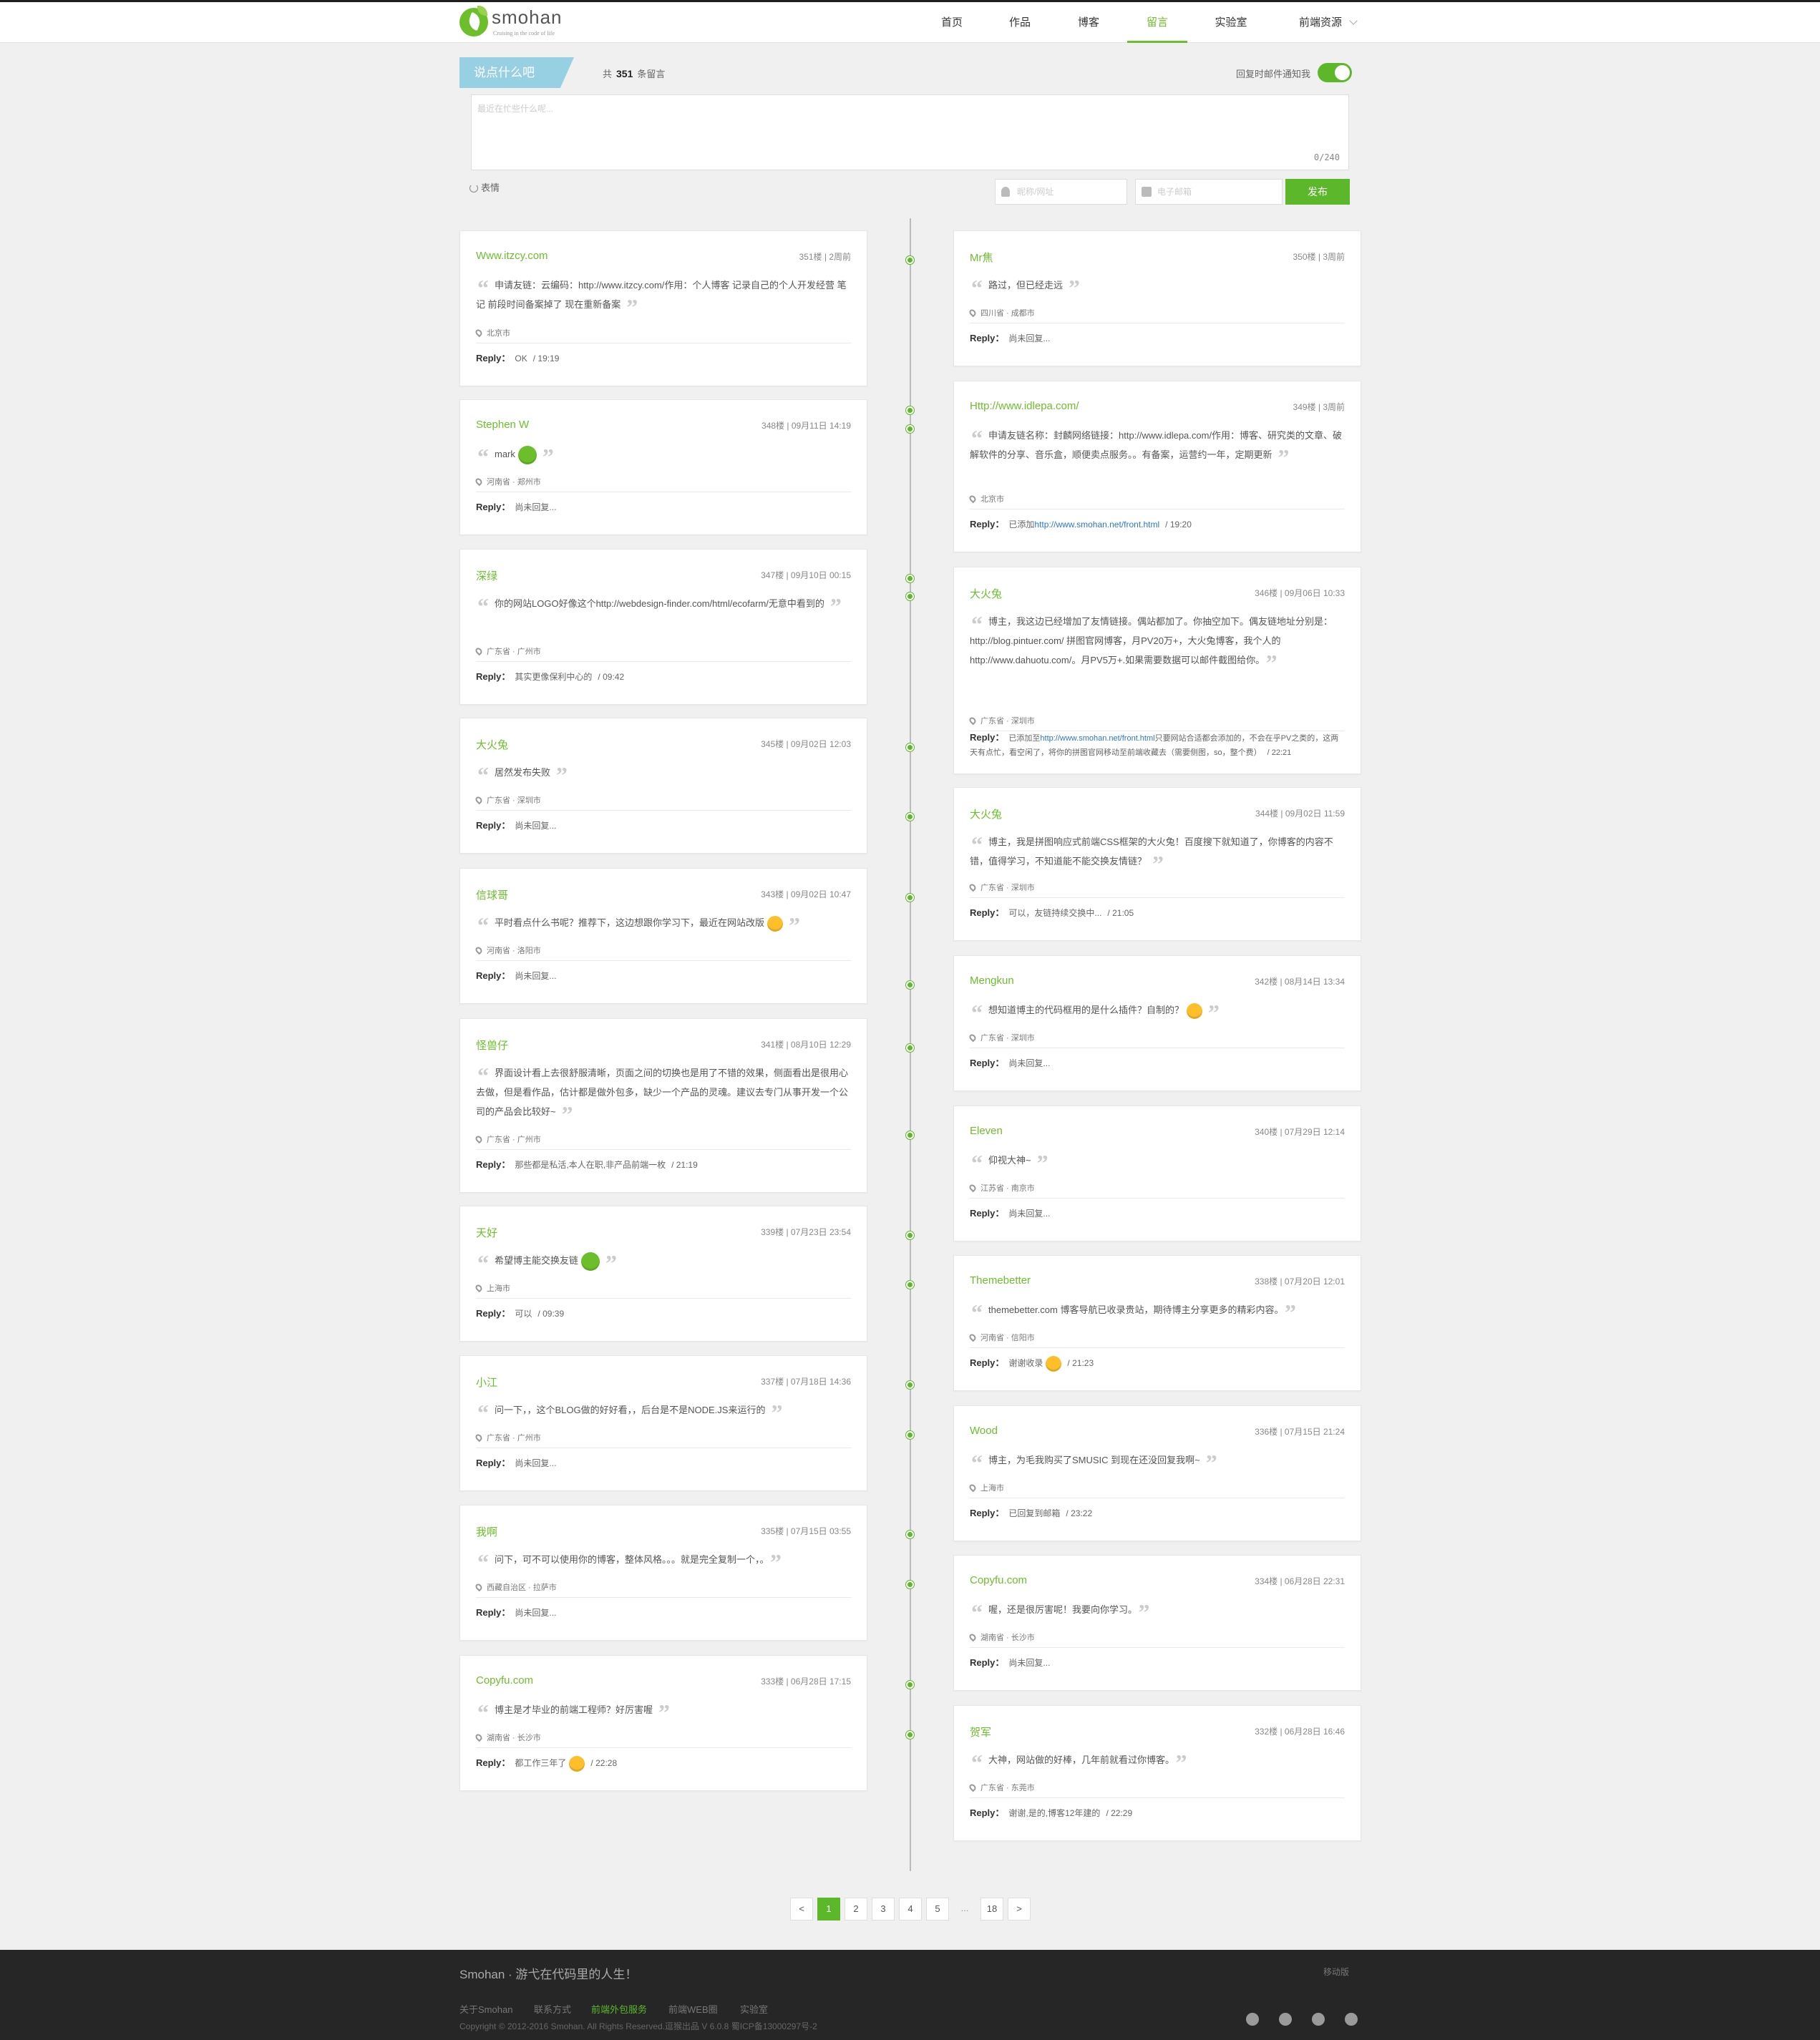 Image resolution: width=1820 pixels, height=2040 pixels. What do you see at coordinates (856, 1909) in the screenshot?
I see `page-button: 2` at bounding box center [856, 1909].